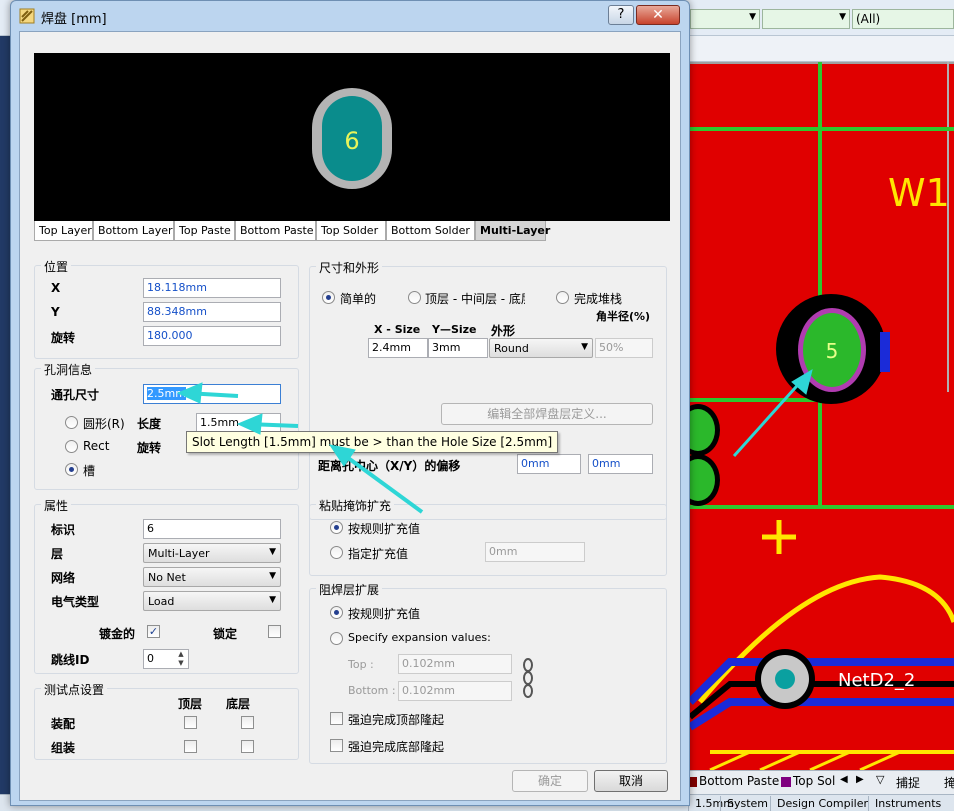 Image resolution: width=954 pixels, height=811 pixels. What do you see at coordinates (907, 803) in the screenshot?
I see `status-instruments: Instruments` at bounding box center [907, 803].